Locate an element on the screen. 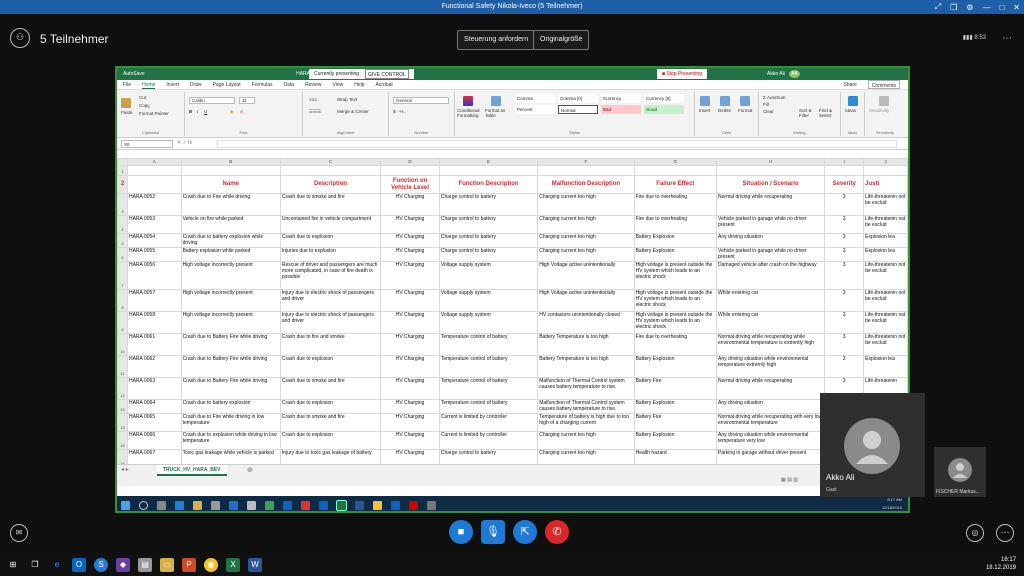 Image resolution: width=1024 pixels, height=576 pixels. delete-button: Delete is located at coordinates (724, 110).